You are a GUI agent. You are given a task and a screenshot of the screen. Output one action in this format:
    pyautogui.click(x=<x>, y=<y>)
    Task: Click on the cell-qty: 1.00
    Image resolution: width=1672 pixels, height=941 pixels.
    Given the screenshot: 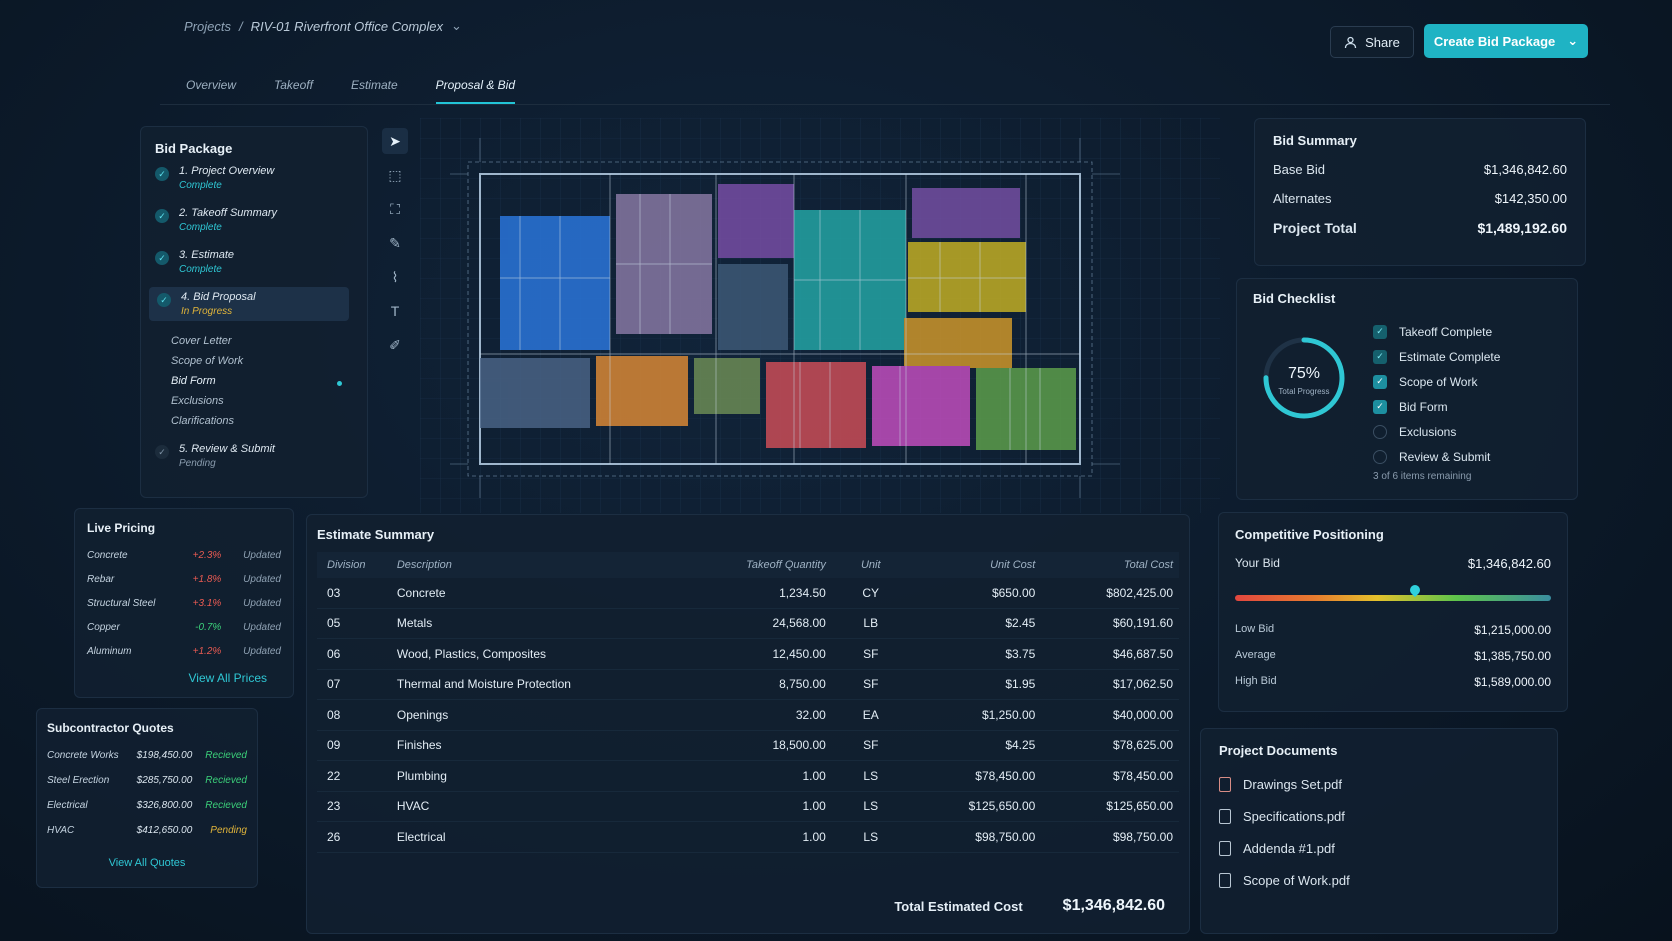 What is the action you would take?
    pyautogui.click(x=814, y=775)
    